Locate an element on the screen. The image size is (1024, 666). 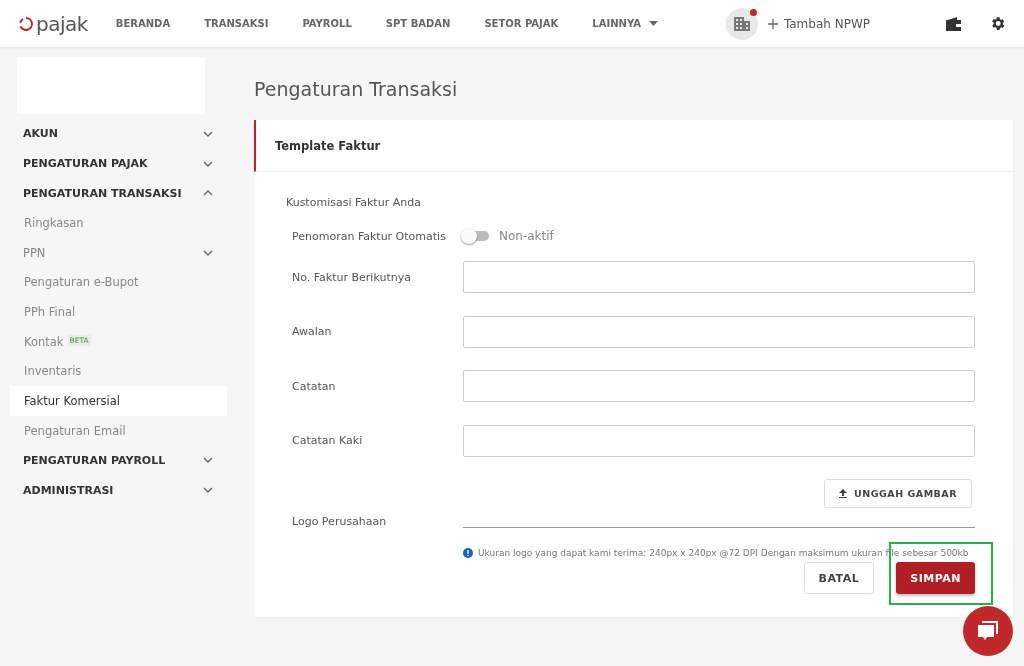
chevron-up-icon is located at coordinates (208, 193).